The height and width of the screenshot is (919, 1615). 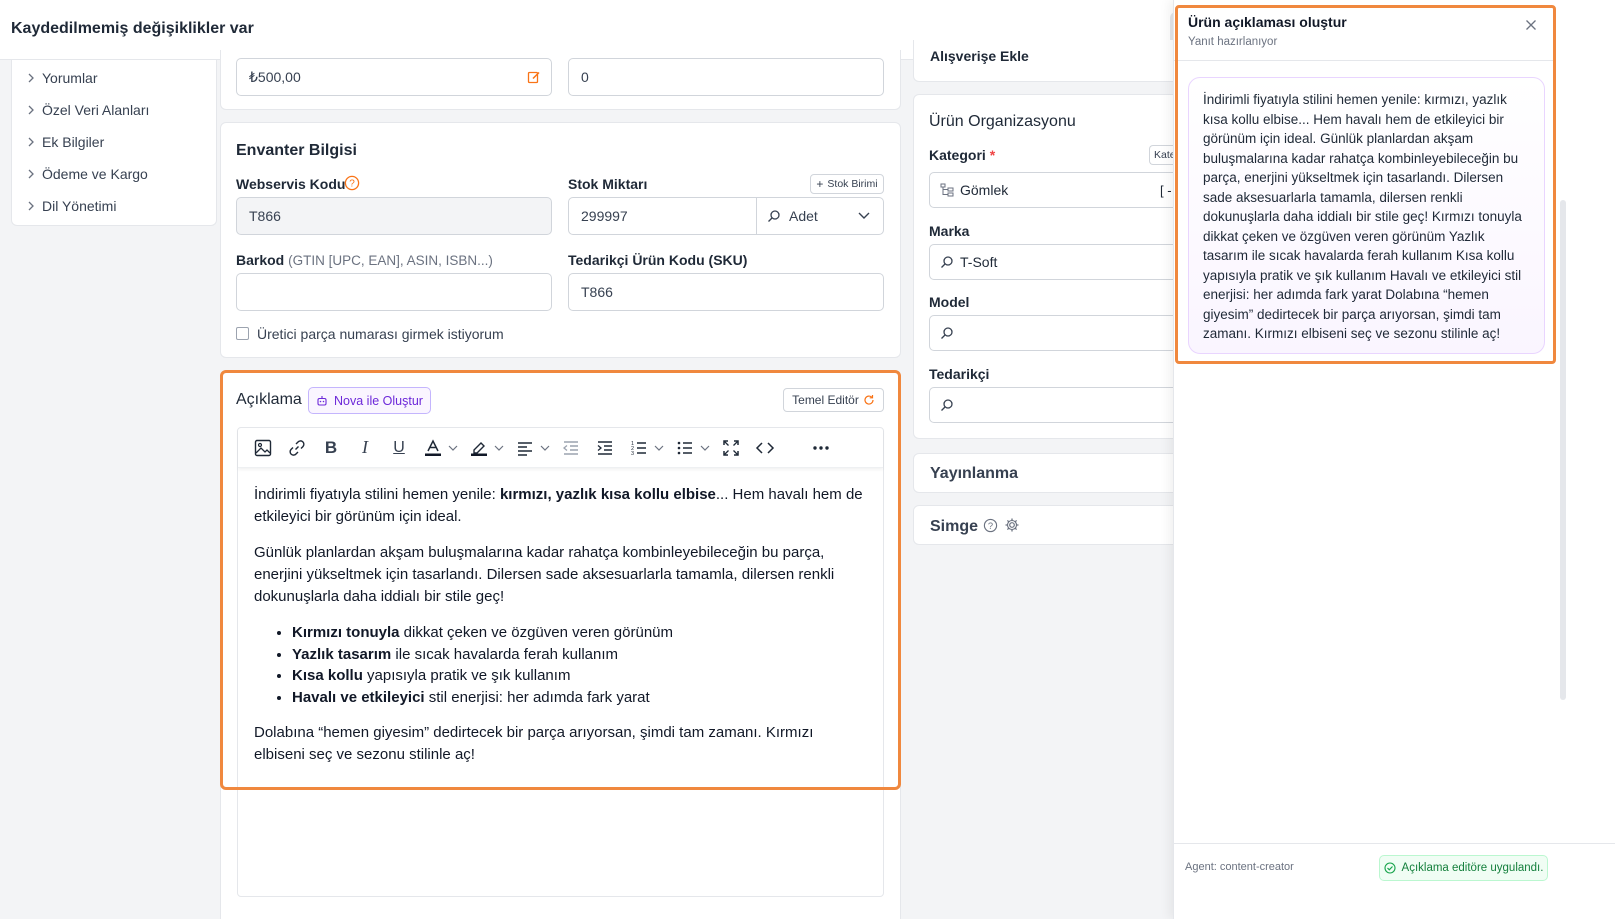 I want to click on webservice-code-label: Webservis Kodu, so click(x=290, y=184).